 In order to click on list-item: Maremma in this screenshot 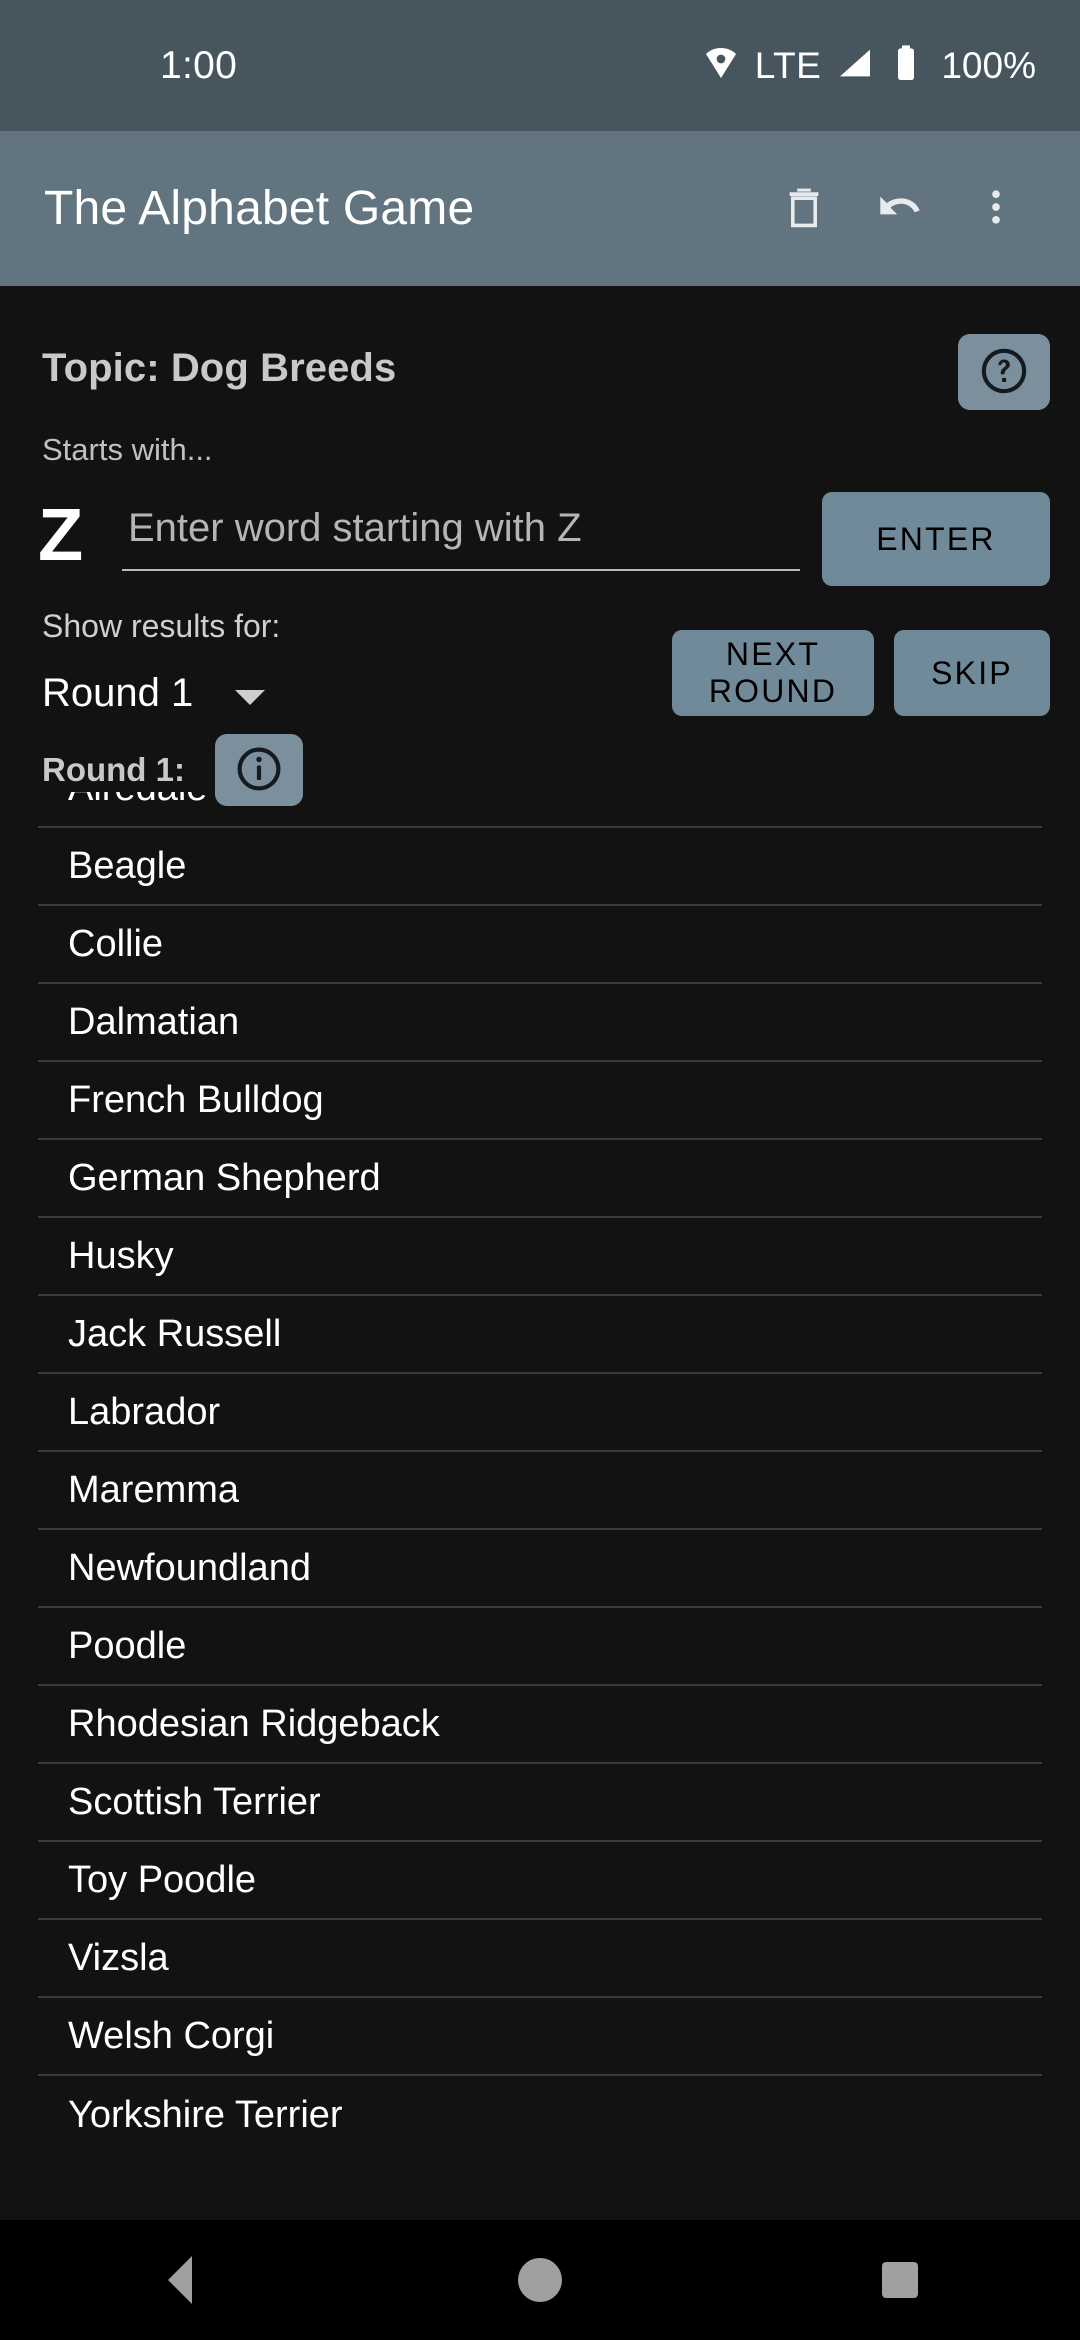, I will do `click(540, 1491)`.